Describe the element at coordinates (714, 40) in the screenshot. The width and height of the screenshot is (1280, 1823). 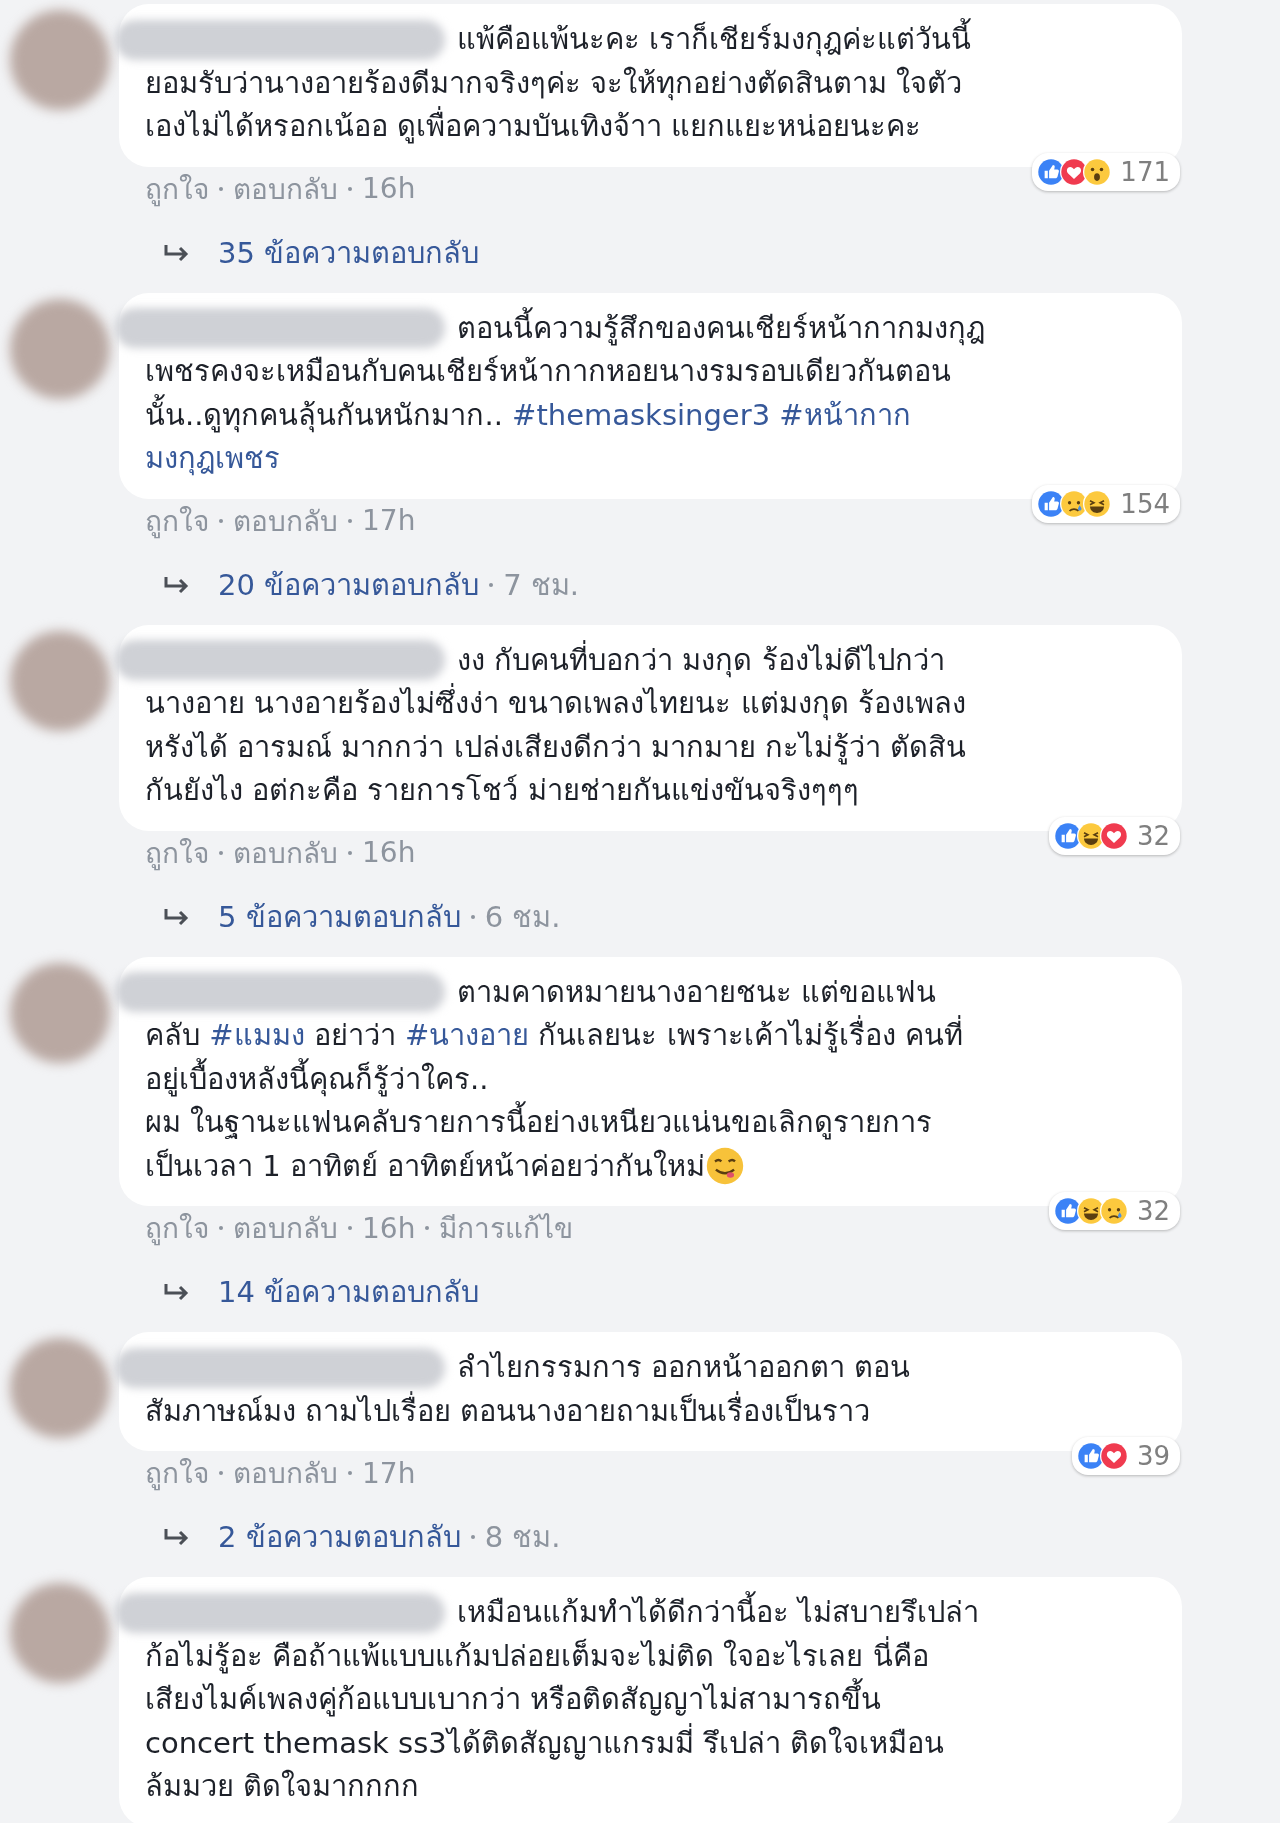
I see `comment-text: แพ้คือแพ้นะคะ เราก็เชียร์มงกุฎค่ะแต่วันนี้` at that location.